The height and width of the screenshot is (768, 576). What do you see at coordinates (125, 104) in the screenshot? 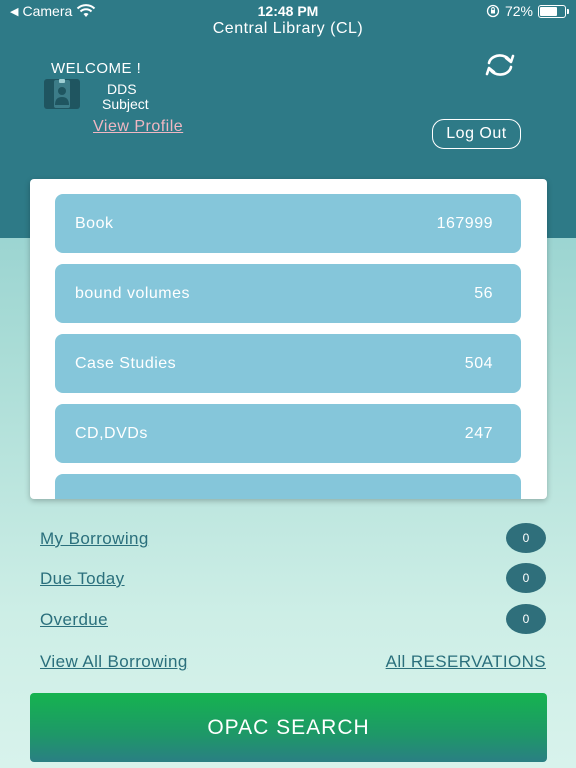
I see `user-name-line2: Subject` at bounding box center [125, 104].